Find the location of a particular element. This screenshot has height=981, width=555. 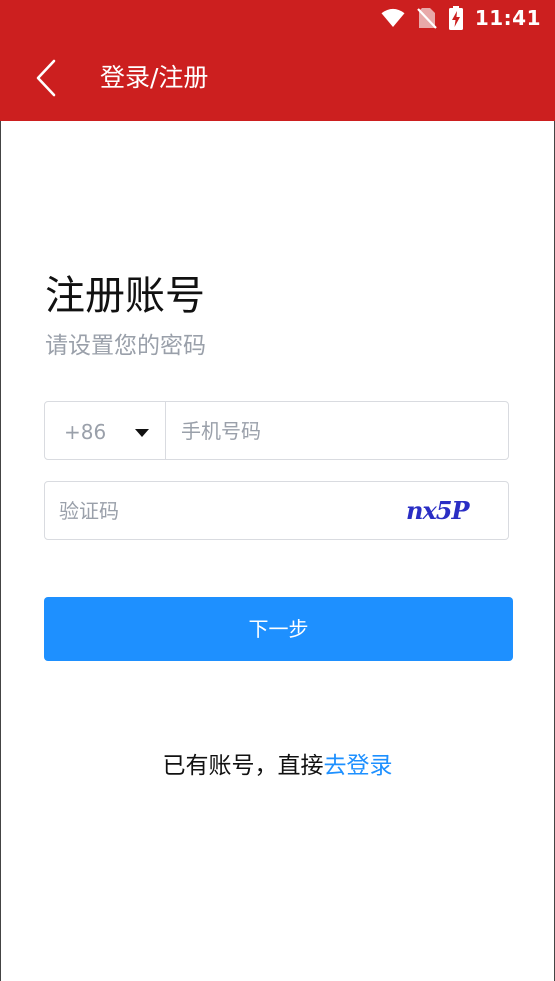

country-code-value: +86 is located at coordinates (85, 432).